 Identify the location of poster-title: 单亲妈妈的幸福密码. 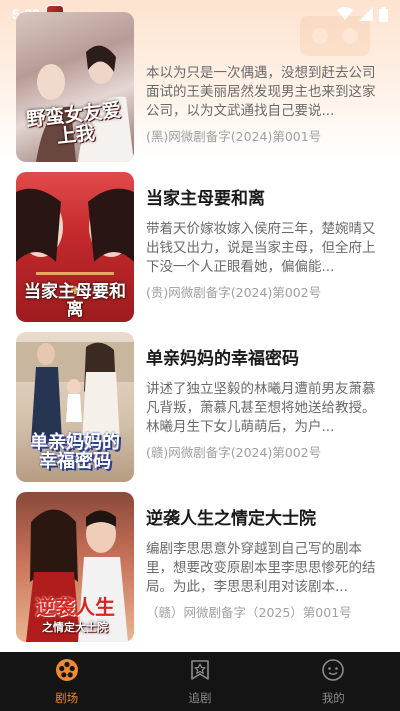
(75, 452).